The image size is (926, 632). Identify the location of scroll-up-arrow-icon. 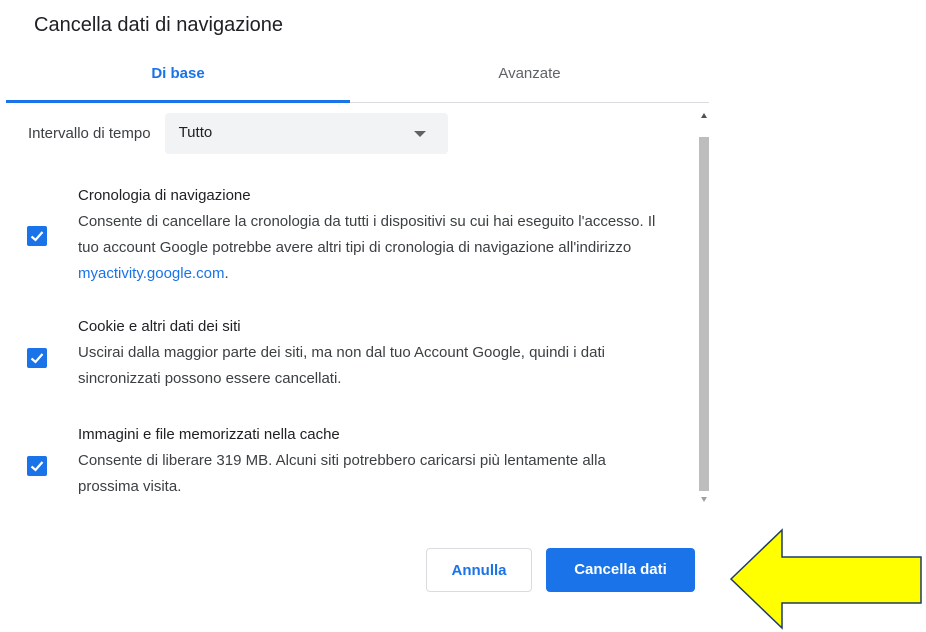
(704, 115).